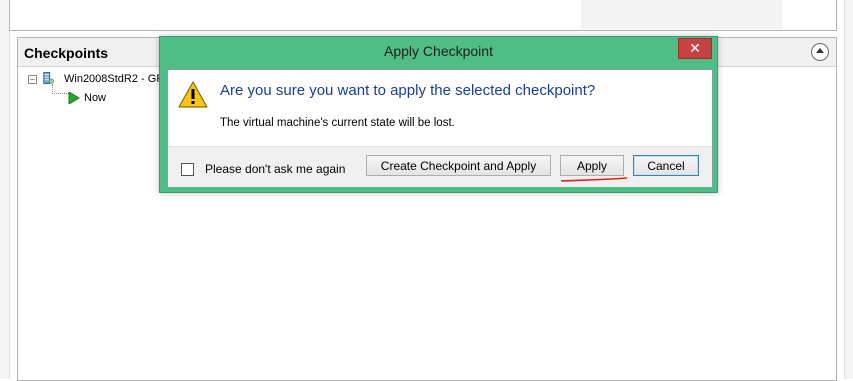 Image resolution: width=853 pixels, height=381 pixels. I want to click on annotation-underline, so click(594, 179).